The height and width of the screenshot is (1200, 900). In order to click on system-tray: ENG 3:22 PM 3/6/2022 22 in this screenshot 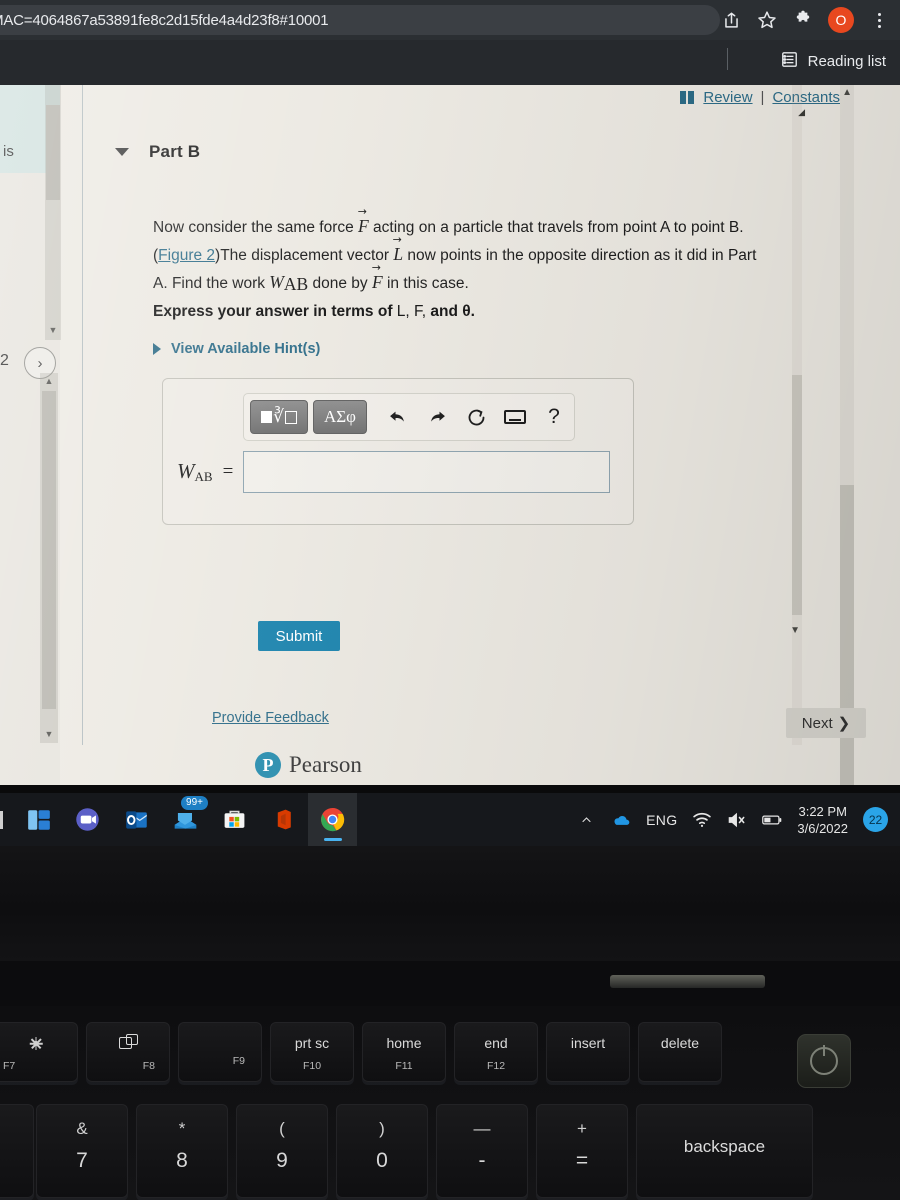, I will do `click(738, 819)`.